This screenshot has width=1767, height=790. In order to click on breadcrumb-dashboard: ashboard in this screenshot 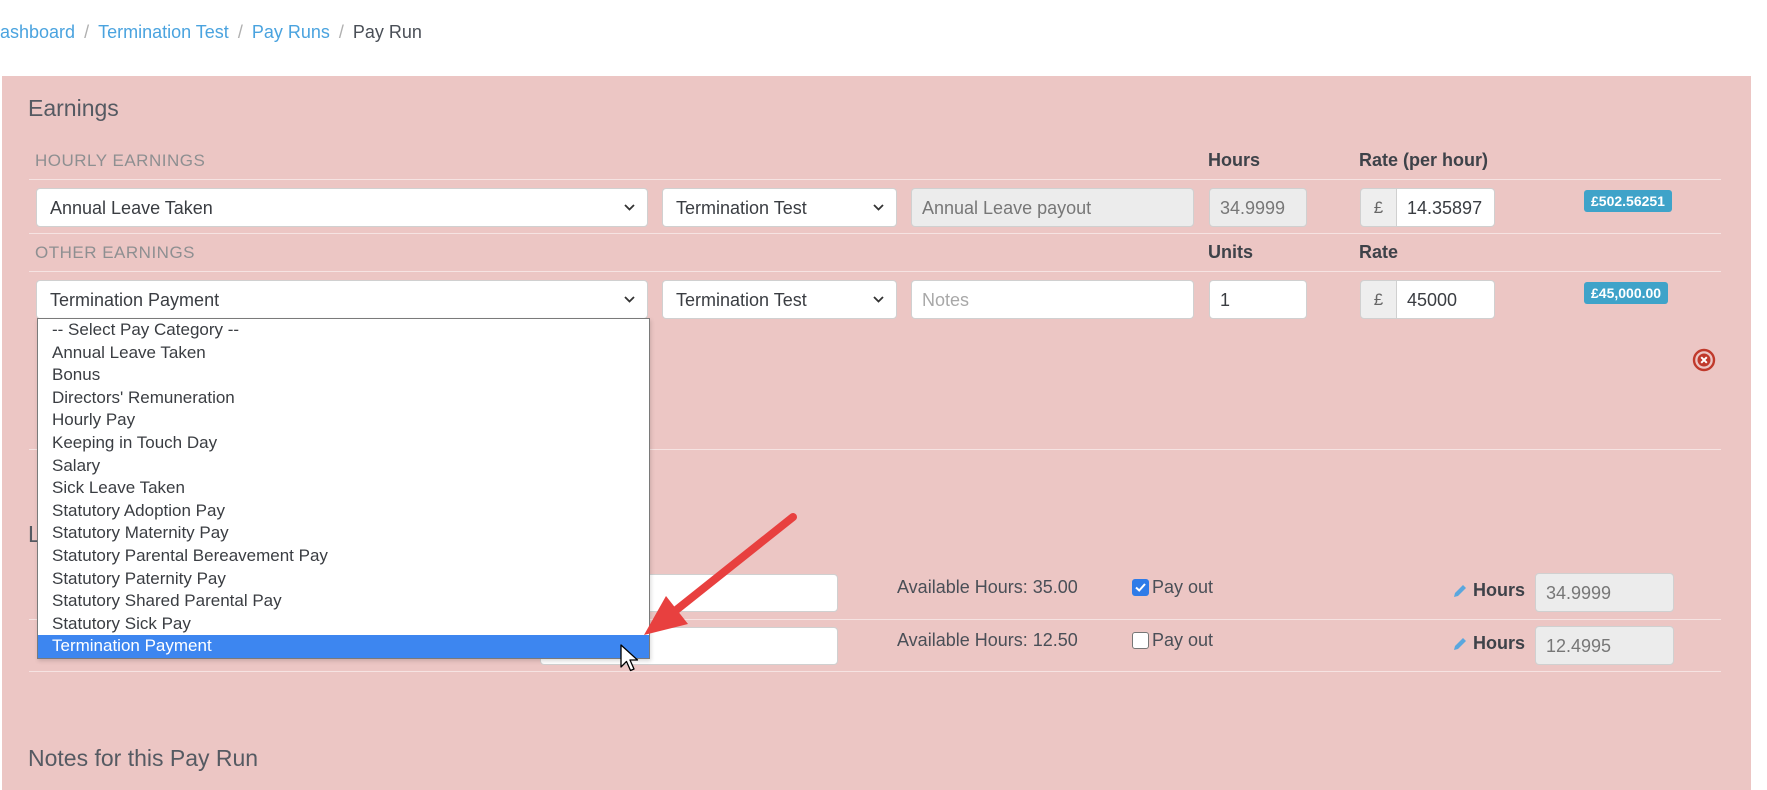, I will do `click(37, 32)`.